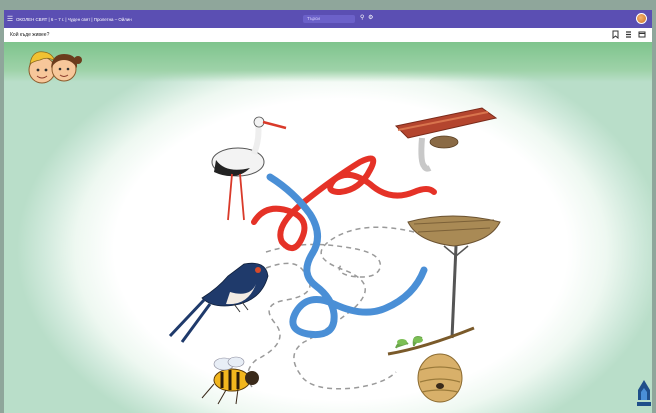 This screenshot has width=656, height=413. What do you see at coordinates (642, 35) in the screenshot?
I see `window-icon` at bounding box center [642, 35].